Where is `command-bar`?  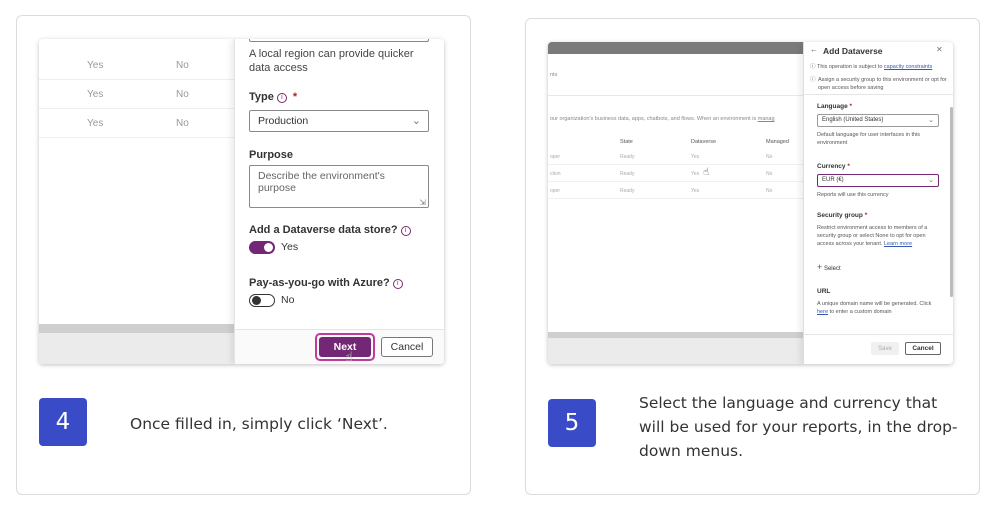
command-bar is located at coordinates (675, 90).